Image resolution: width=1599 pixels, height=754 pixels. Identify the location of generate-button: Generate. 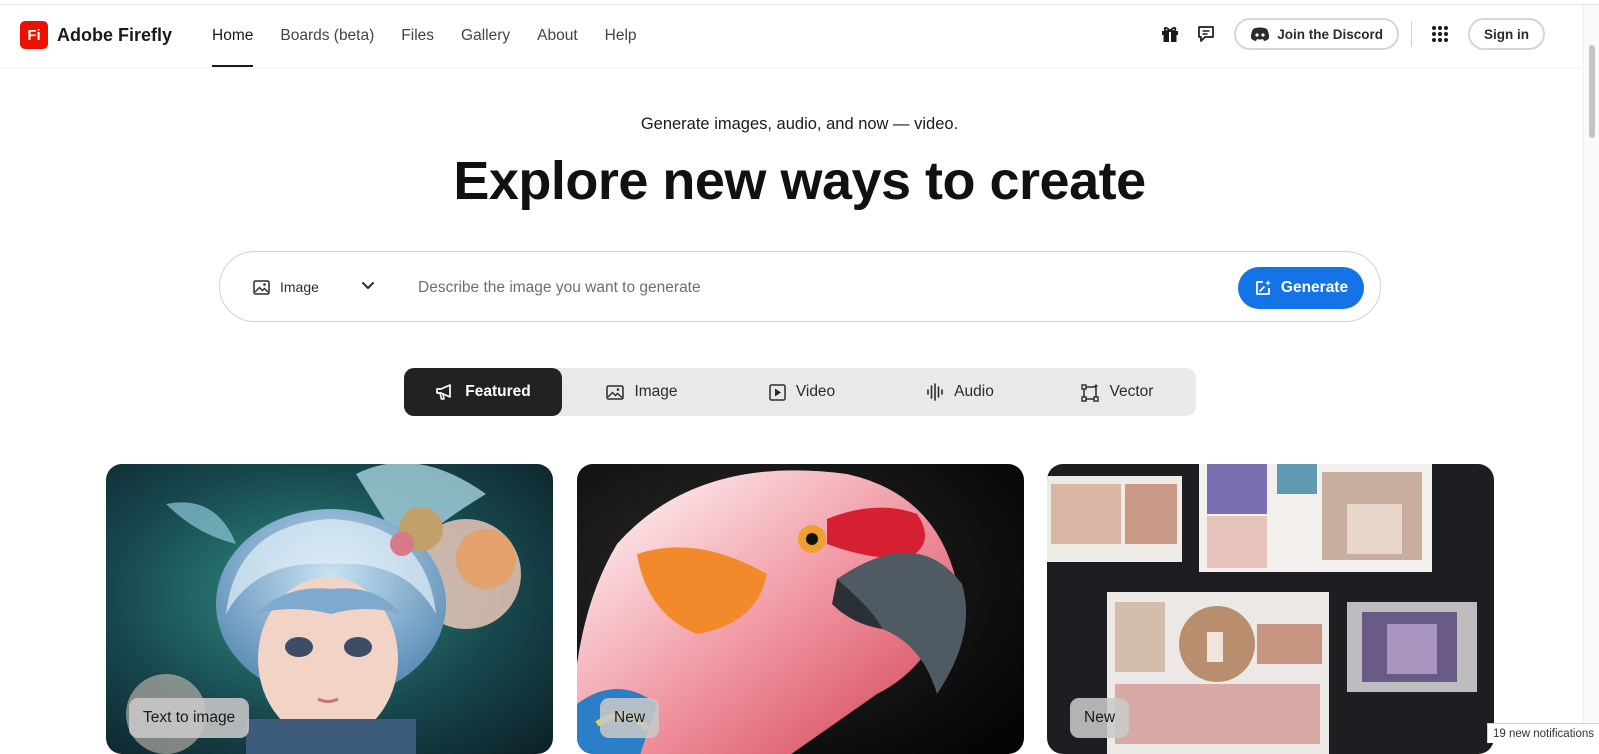
(1301, 288).